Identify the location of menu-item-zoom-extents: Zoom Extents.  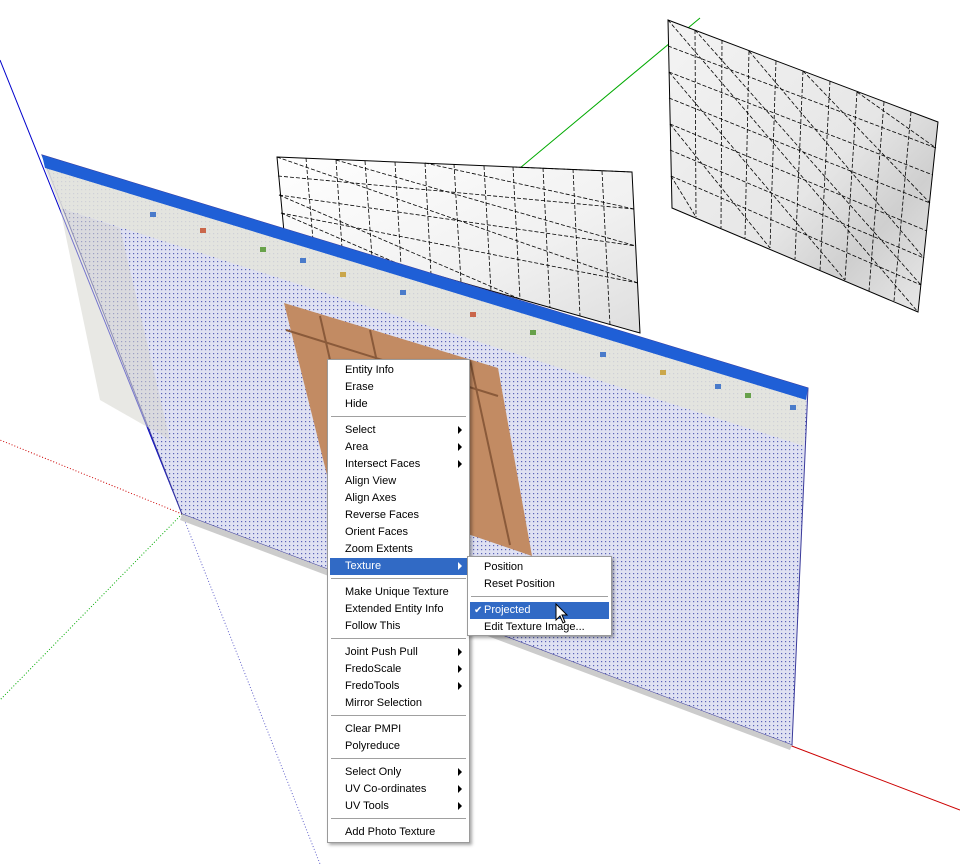
(398, 549).